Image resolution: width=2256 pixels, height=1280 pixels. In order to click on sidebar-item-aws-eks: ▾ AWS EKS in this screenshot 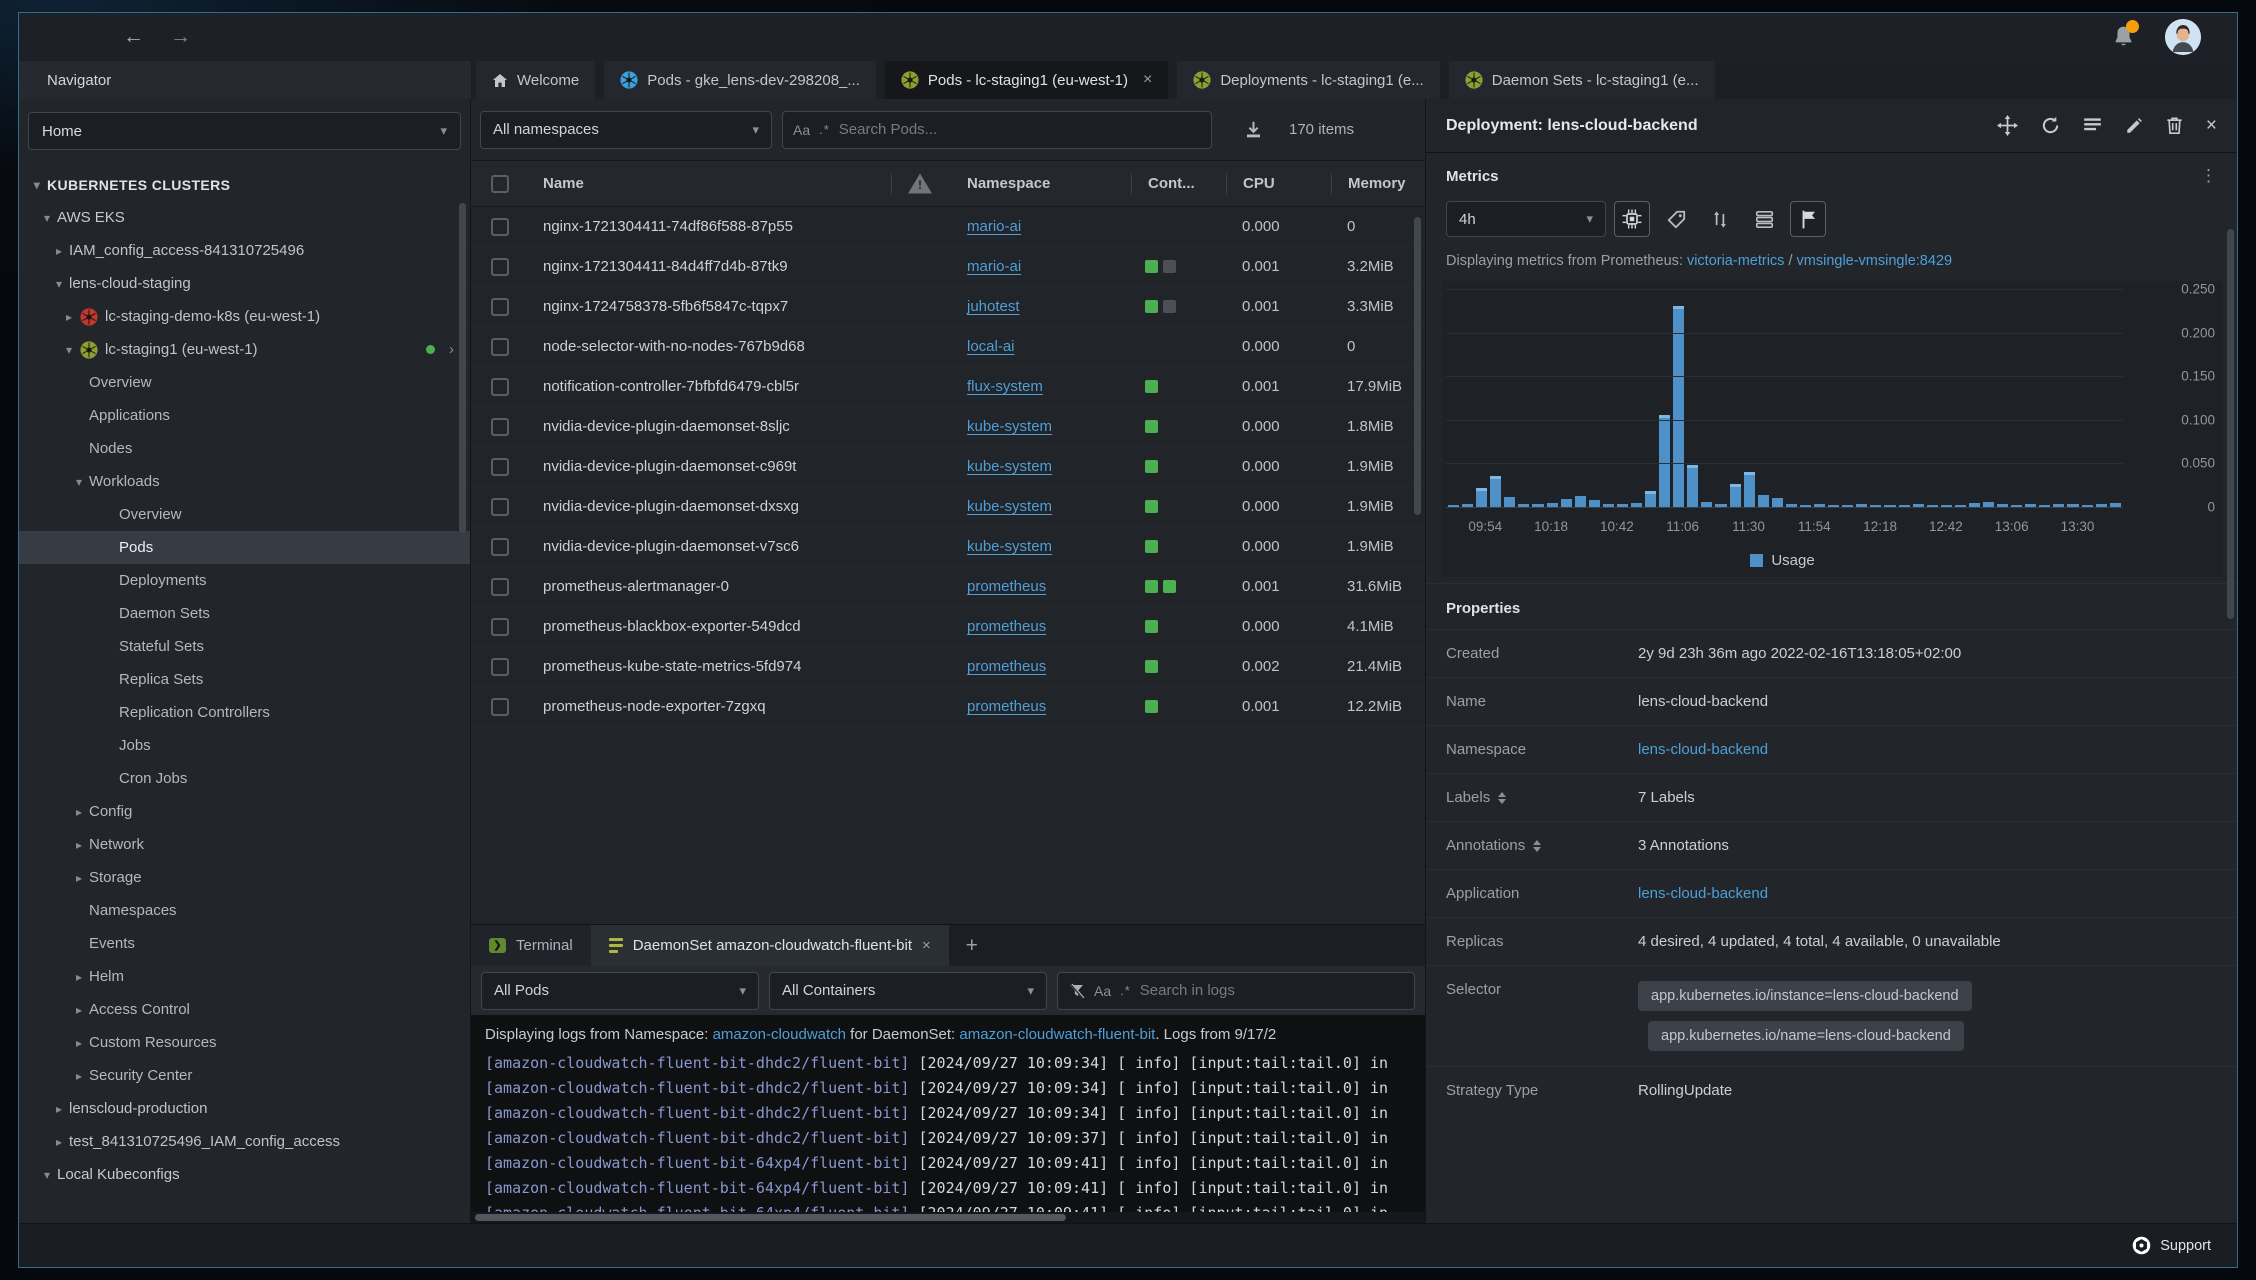, I will do `click(244, 217)`.